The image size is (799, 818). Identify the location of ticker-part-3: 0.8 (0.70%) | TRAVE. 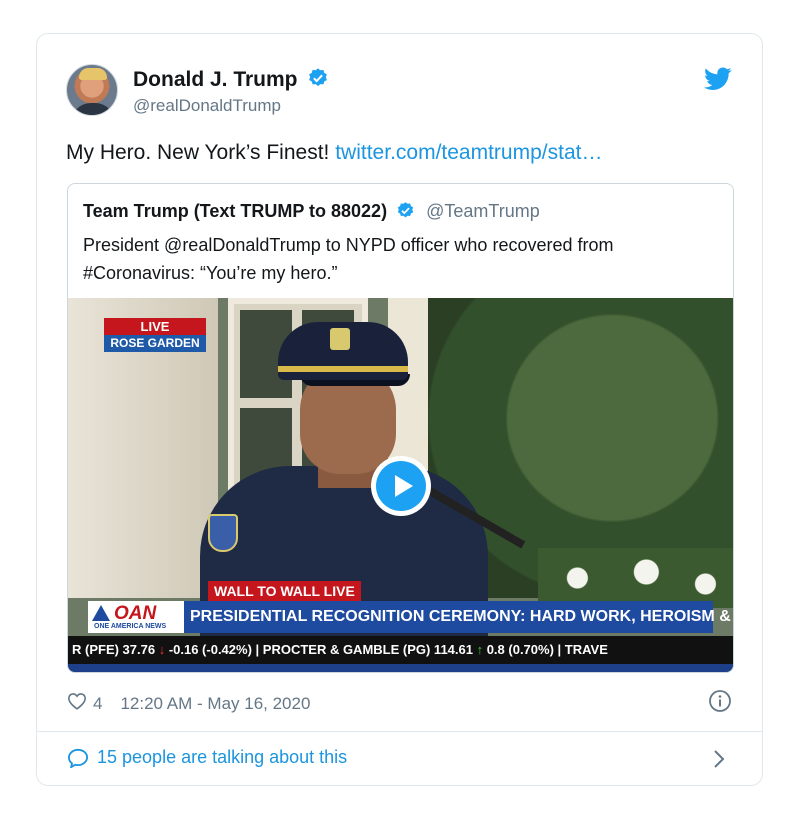
(545, 649).